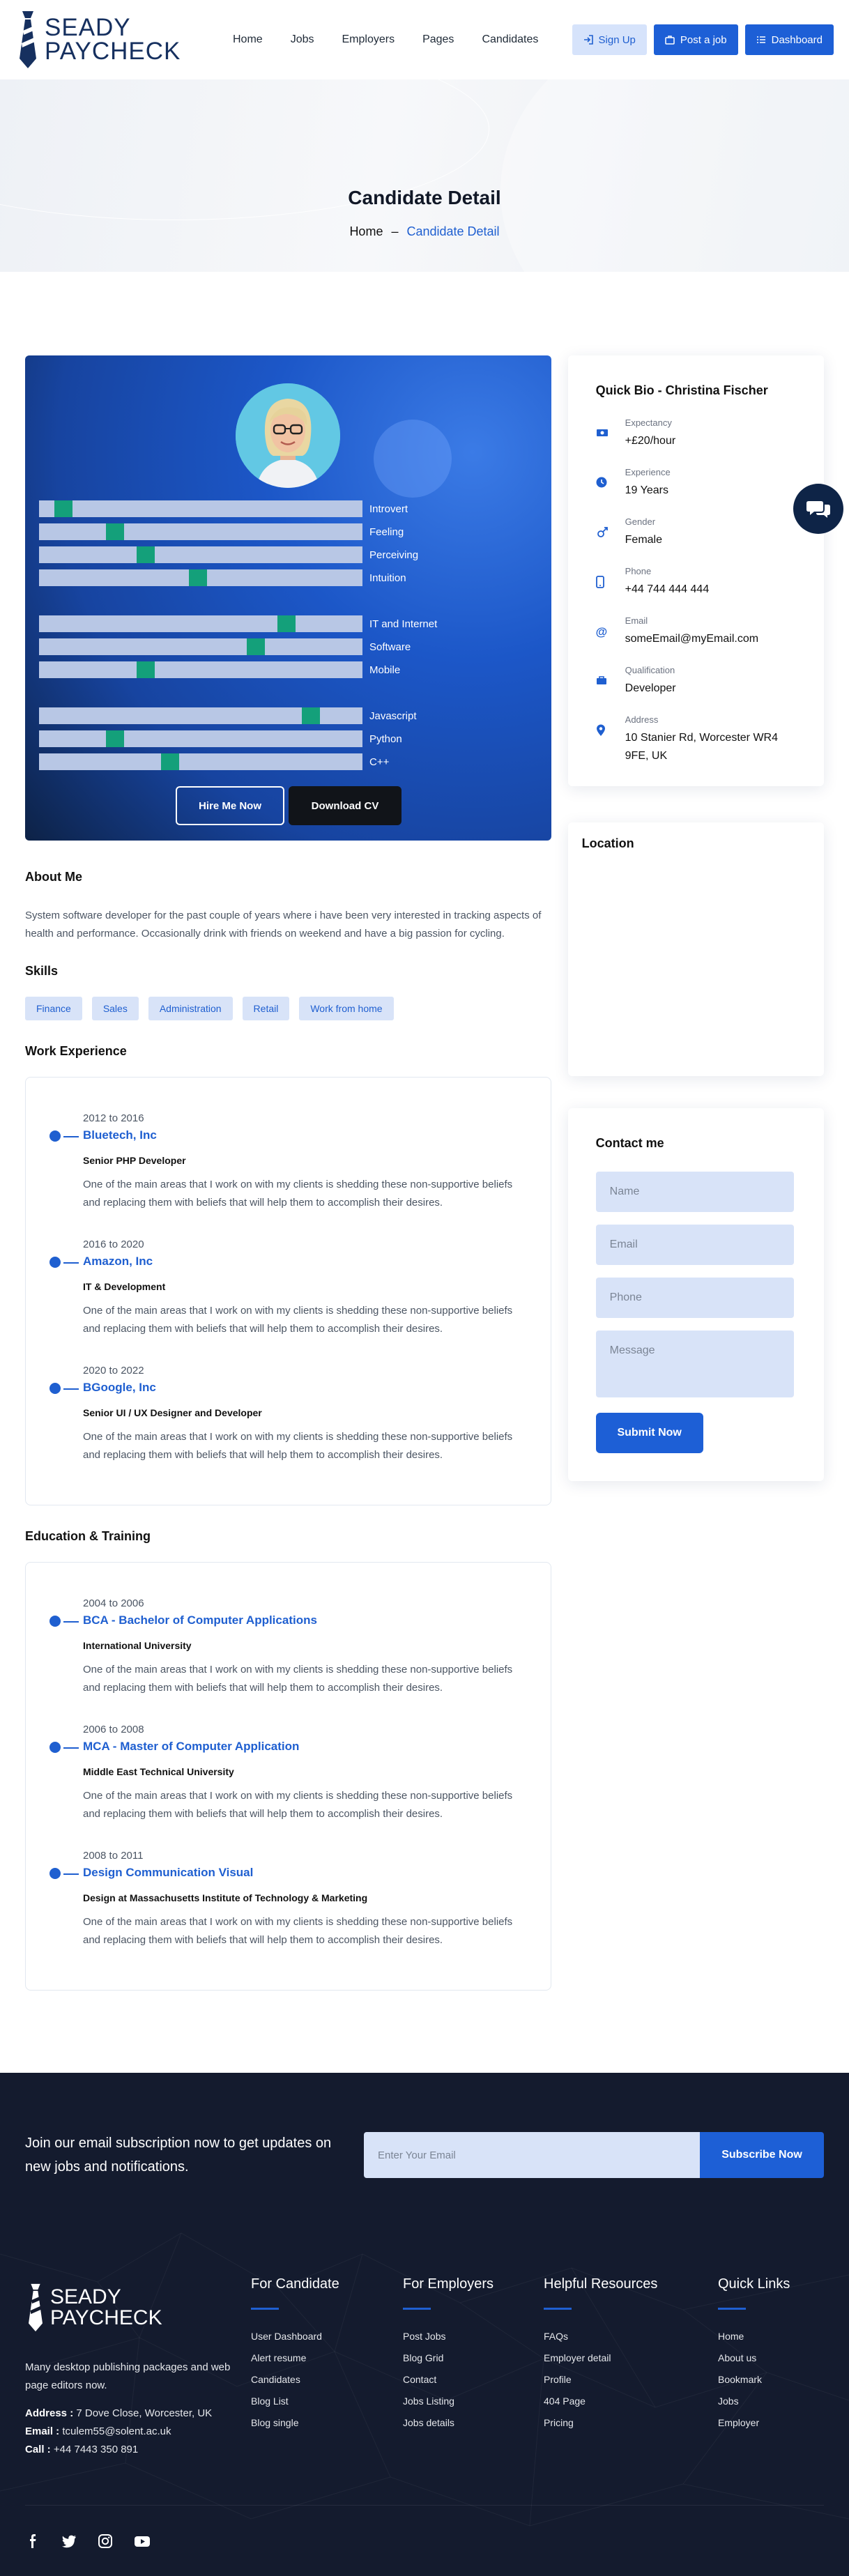 The height and width of the screenshot is (2576, 849). I want to click on footer-link: Home, so click(767, 2336).